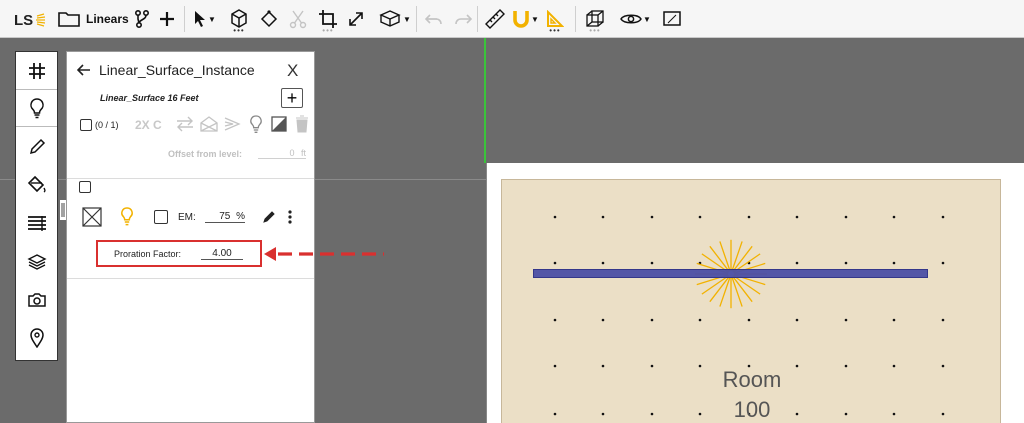 The width and height of the screenshot is (1024, 423). Describe the element at coordinates (200, 19) in the screenshot. I see `cursor-icon` at that location.